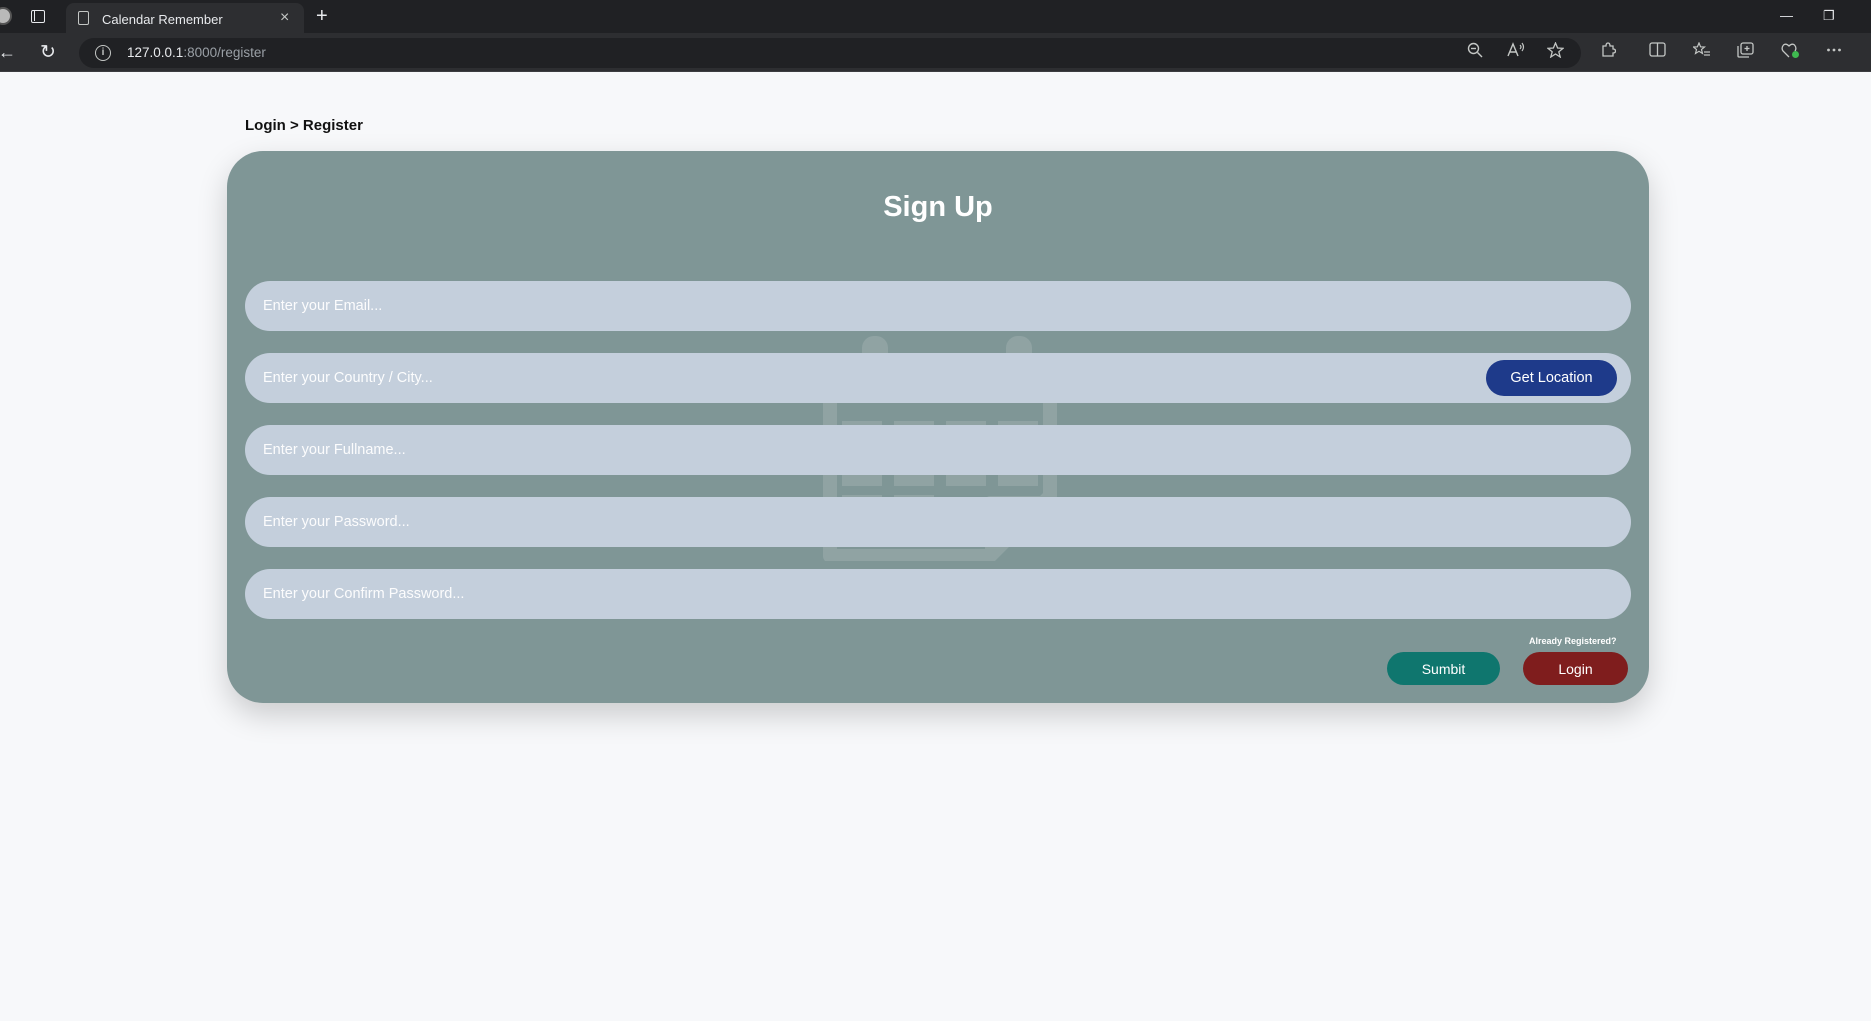  Describe the element at coordinates (304, 125) in the screenshot. I see `breadcrumb: Login > Register` at that location.